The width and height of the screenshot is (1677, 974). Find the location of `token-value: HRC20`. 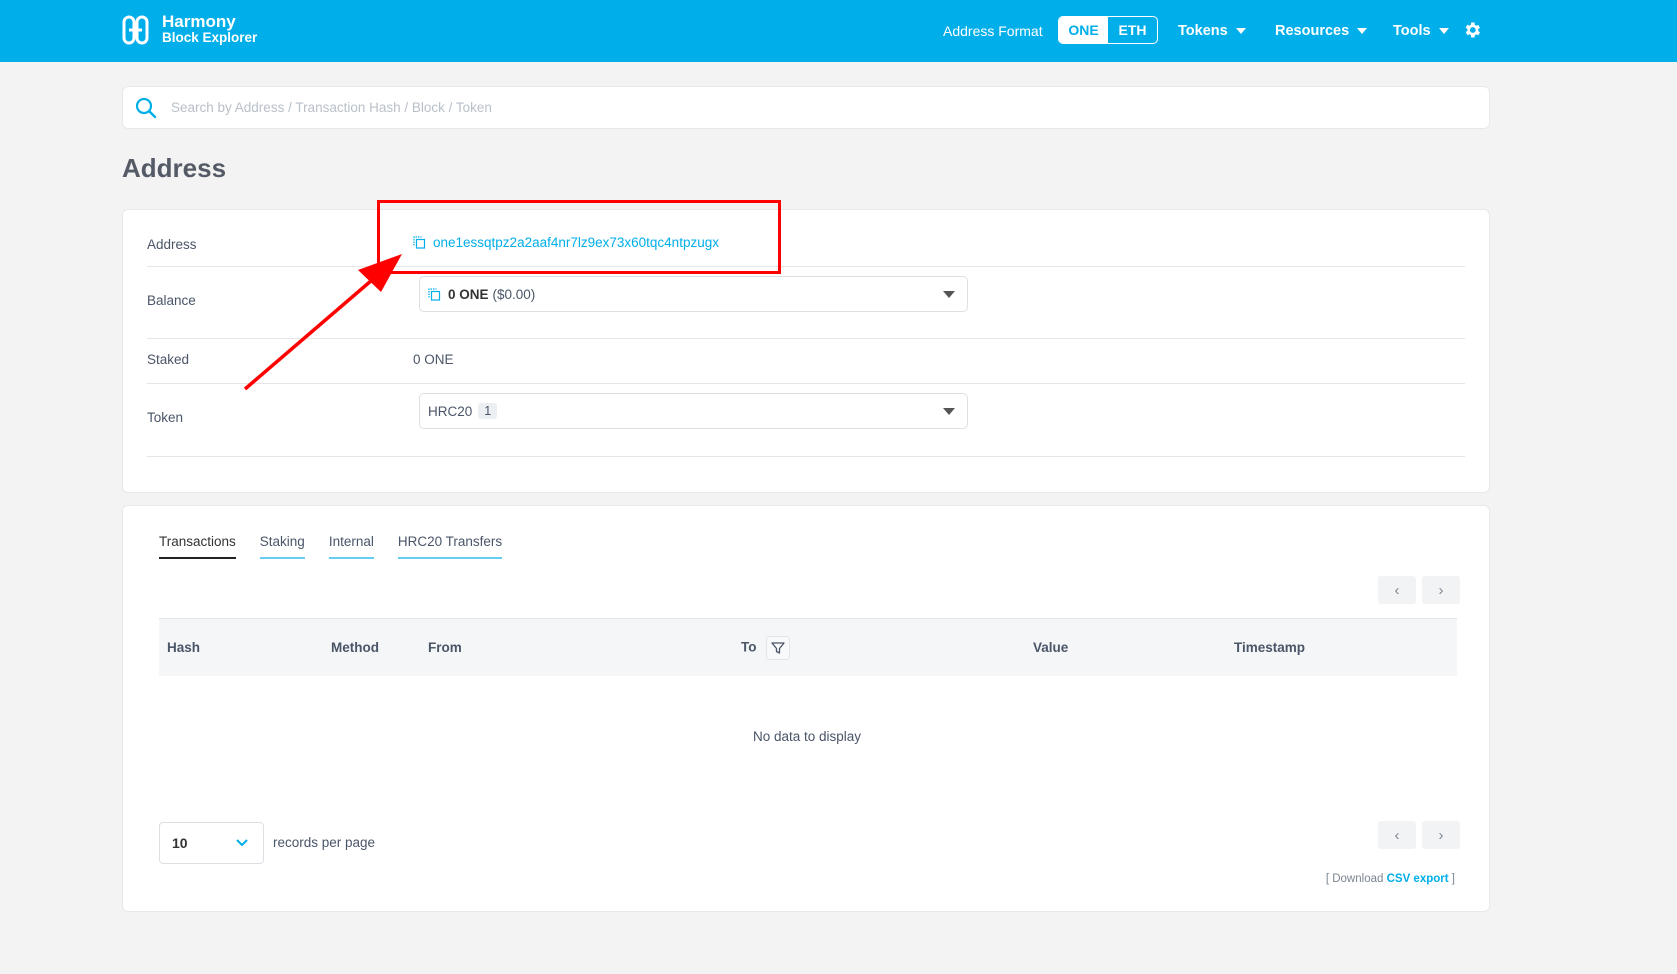

token-value: HRC20 is located at coordinates (450, 411).